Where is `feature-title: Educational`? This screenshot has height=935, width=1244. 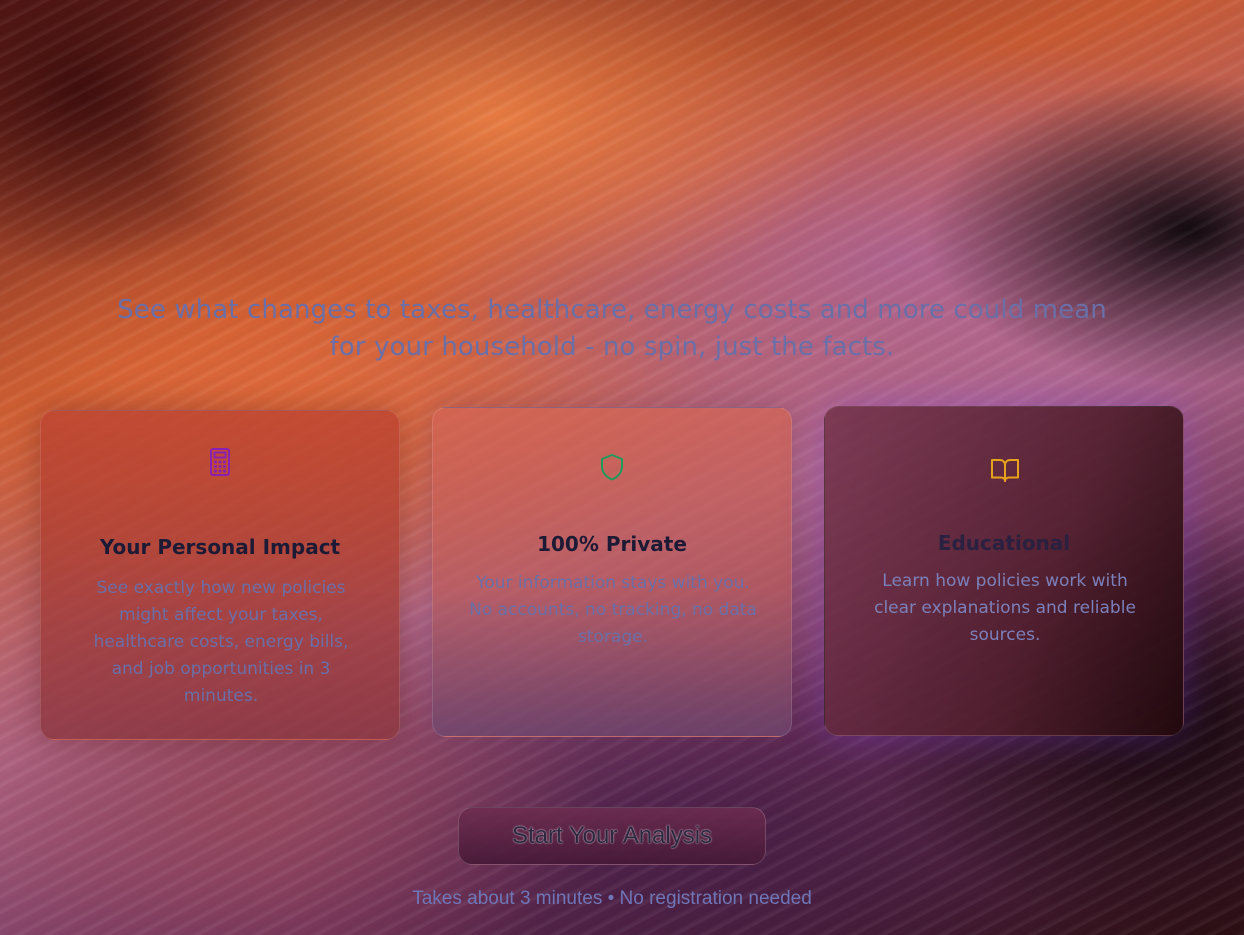 feature-title: Educational is located at coordinates (1004, 543).